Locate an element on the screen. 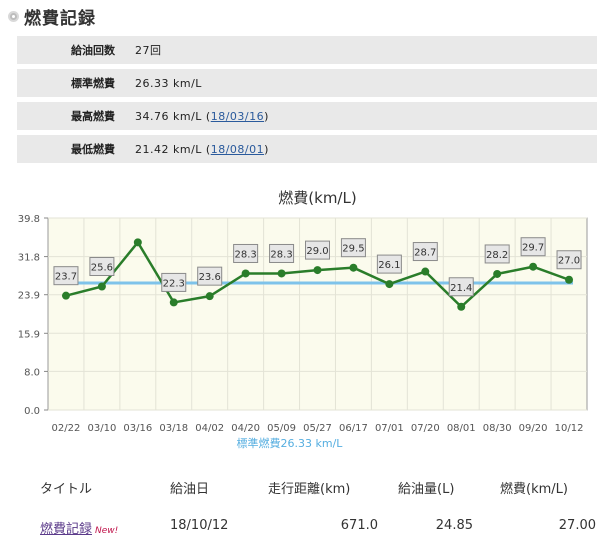 This screenshot has height=542, width=615. table-row: 燃費記録 New! 18/10/12 671.0 24.85 27.00 is located at coordinates (307, 527).